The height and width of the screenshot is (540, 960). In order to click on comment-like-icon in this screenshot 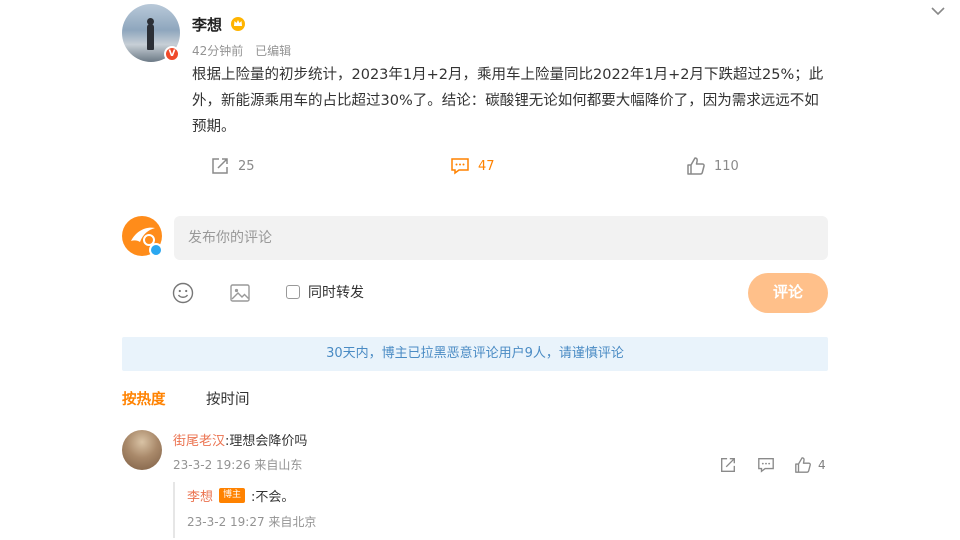, I will do `click(803, 465)`.